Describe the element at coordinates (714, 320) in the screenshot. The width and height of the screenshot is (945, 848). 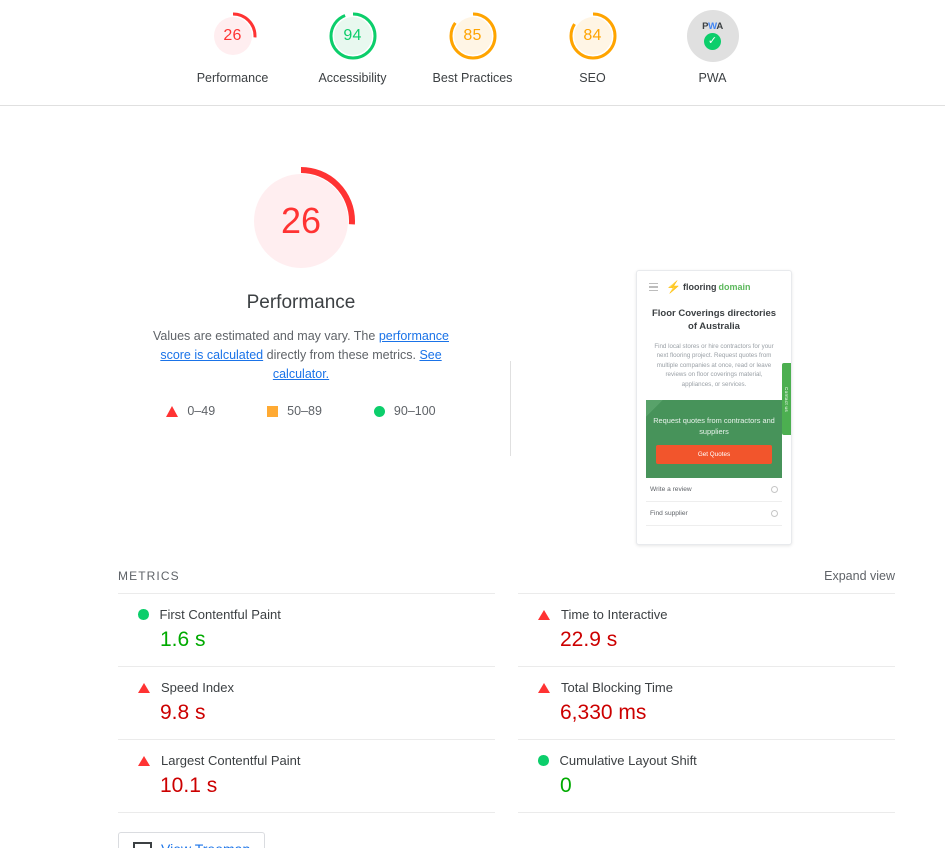
I see `thumb-heading: Floor Coverings directories of Australia` at that location.